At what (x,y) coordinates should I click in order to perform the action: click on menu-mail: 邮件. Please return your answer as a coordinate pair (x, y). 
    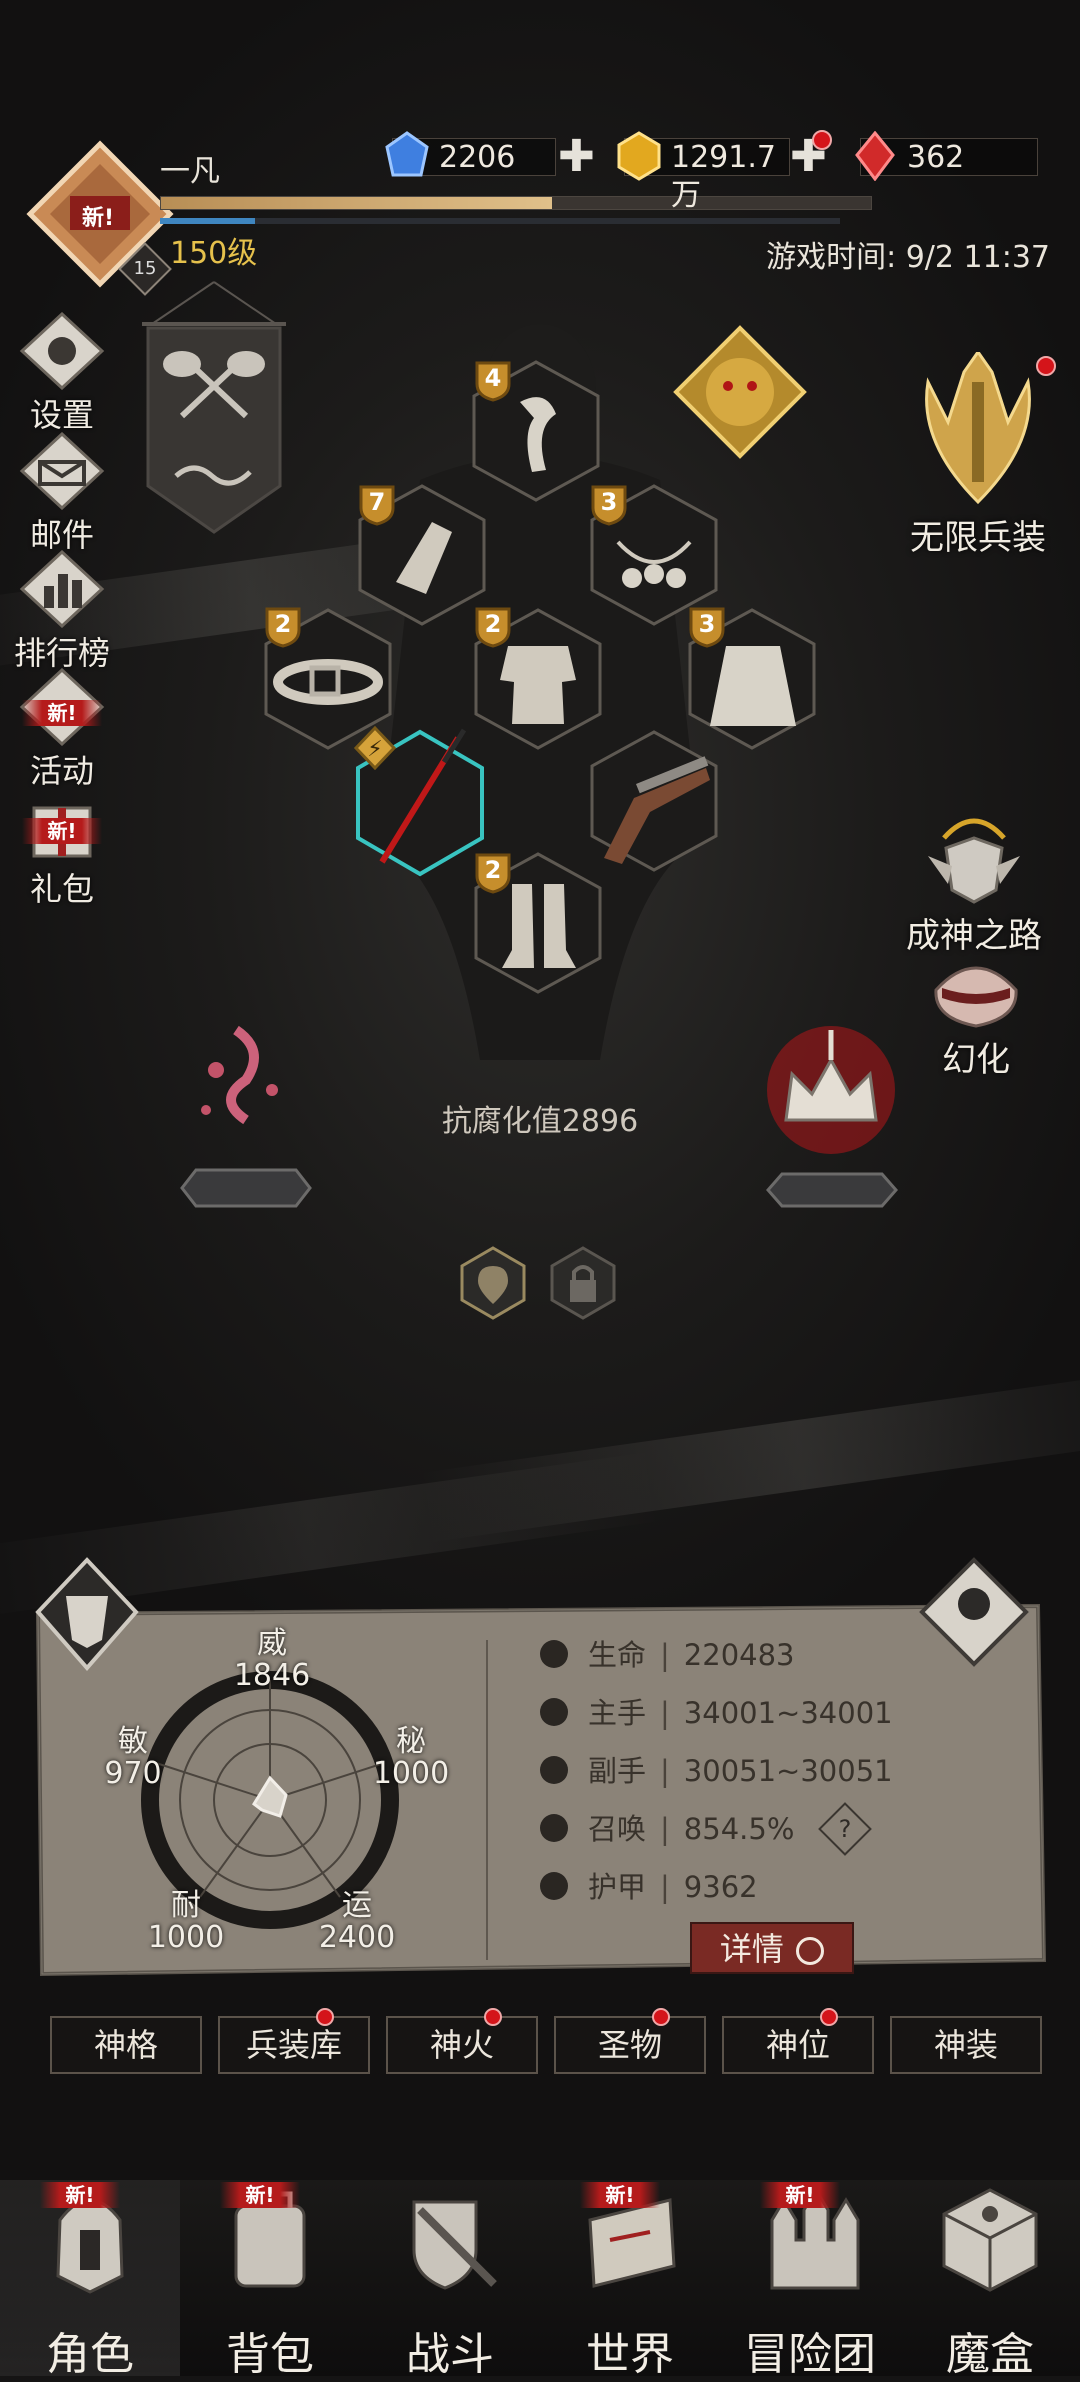
    Looking at the image, I should click on (62, 493).